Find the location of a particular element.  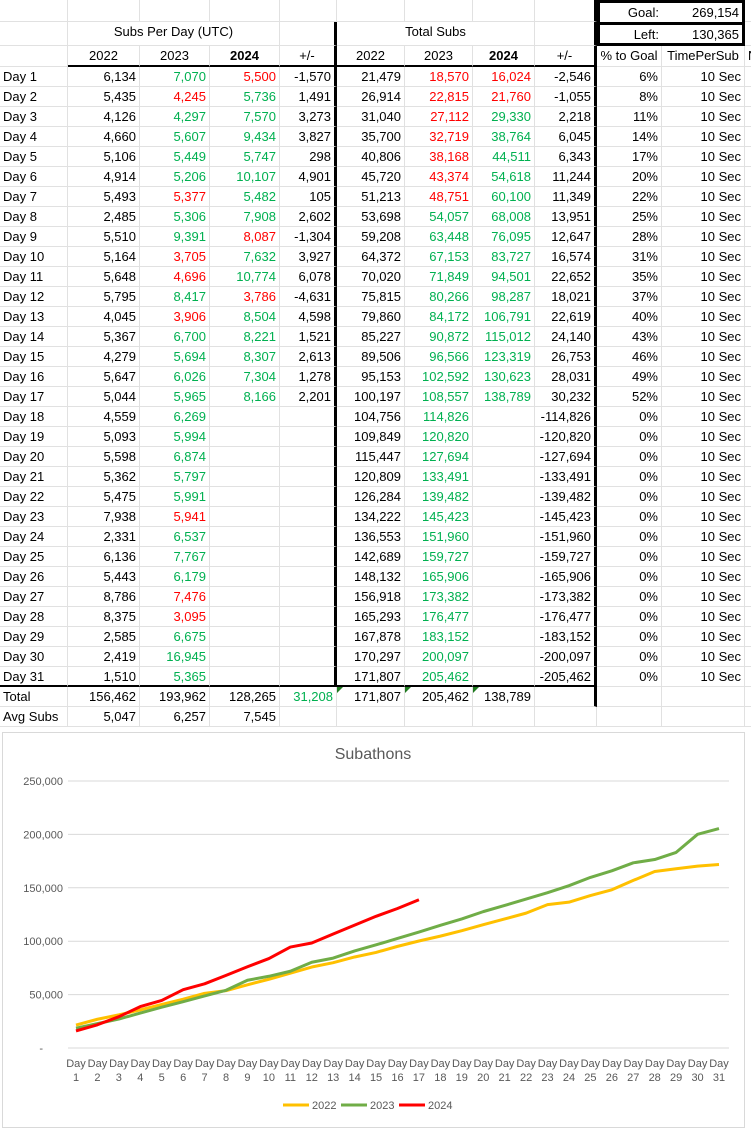

subs-2022: 6,136 is located at coordinates (104, 557).